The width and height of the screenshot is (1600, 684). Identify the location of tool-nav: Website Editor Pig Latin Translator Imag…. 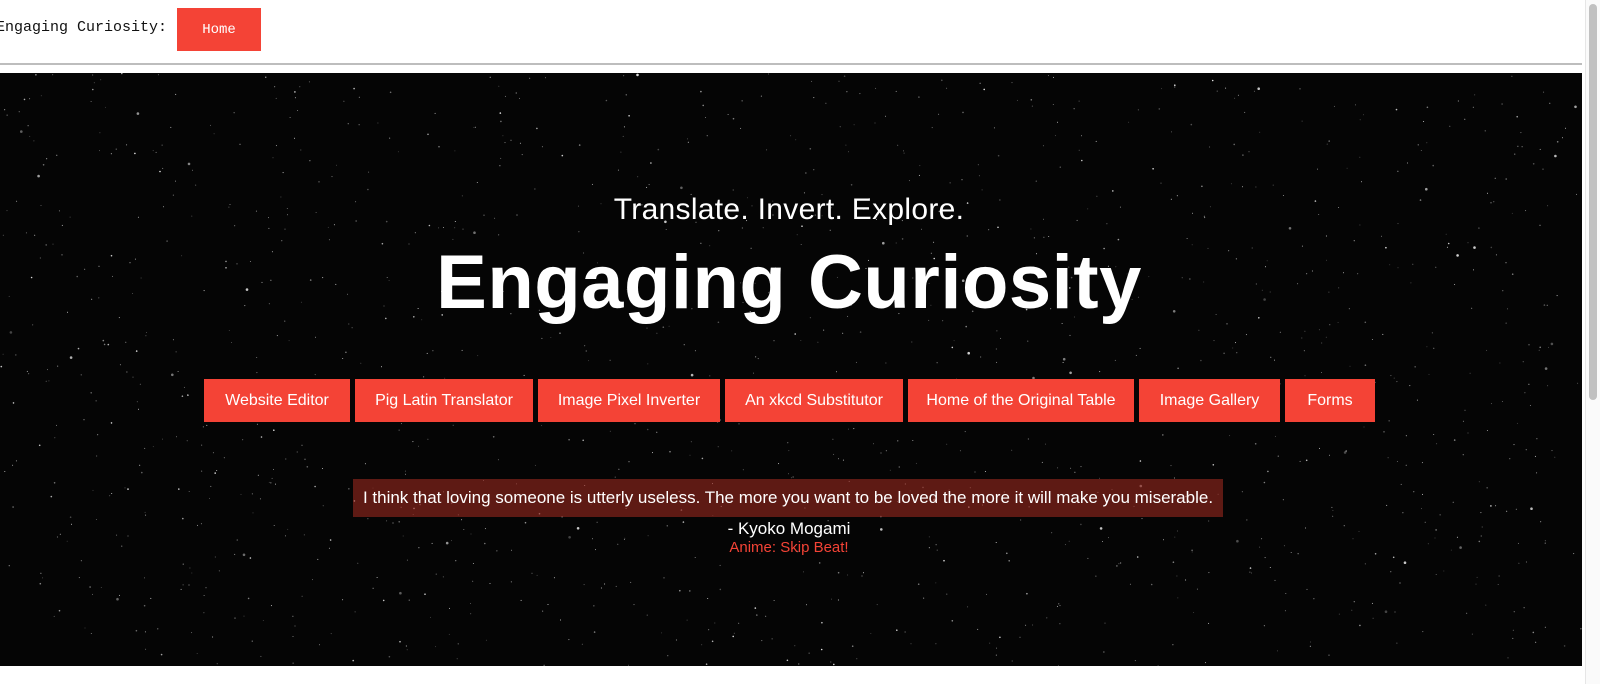
(789, 400).